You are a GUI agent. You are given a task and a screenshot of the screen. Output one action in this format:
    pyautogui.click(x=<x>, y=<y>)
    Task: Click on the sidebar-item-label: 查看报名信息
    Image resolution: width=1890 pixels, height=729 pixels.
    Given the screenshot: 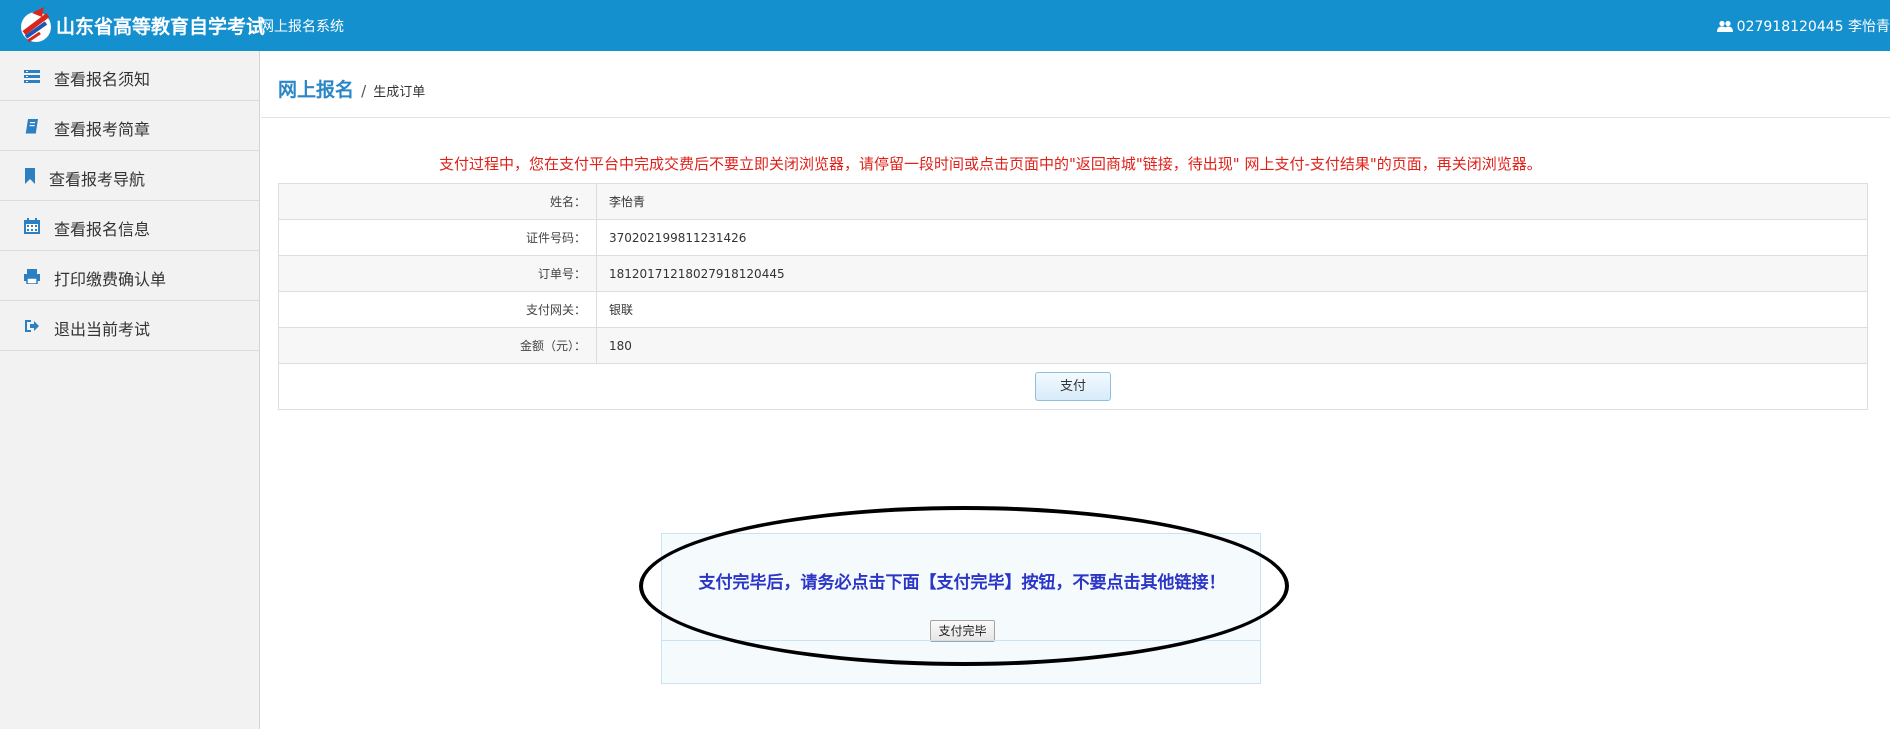 What is the action you would take?
    pyautogui.click(x=102, y=229)
    